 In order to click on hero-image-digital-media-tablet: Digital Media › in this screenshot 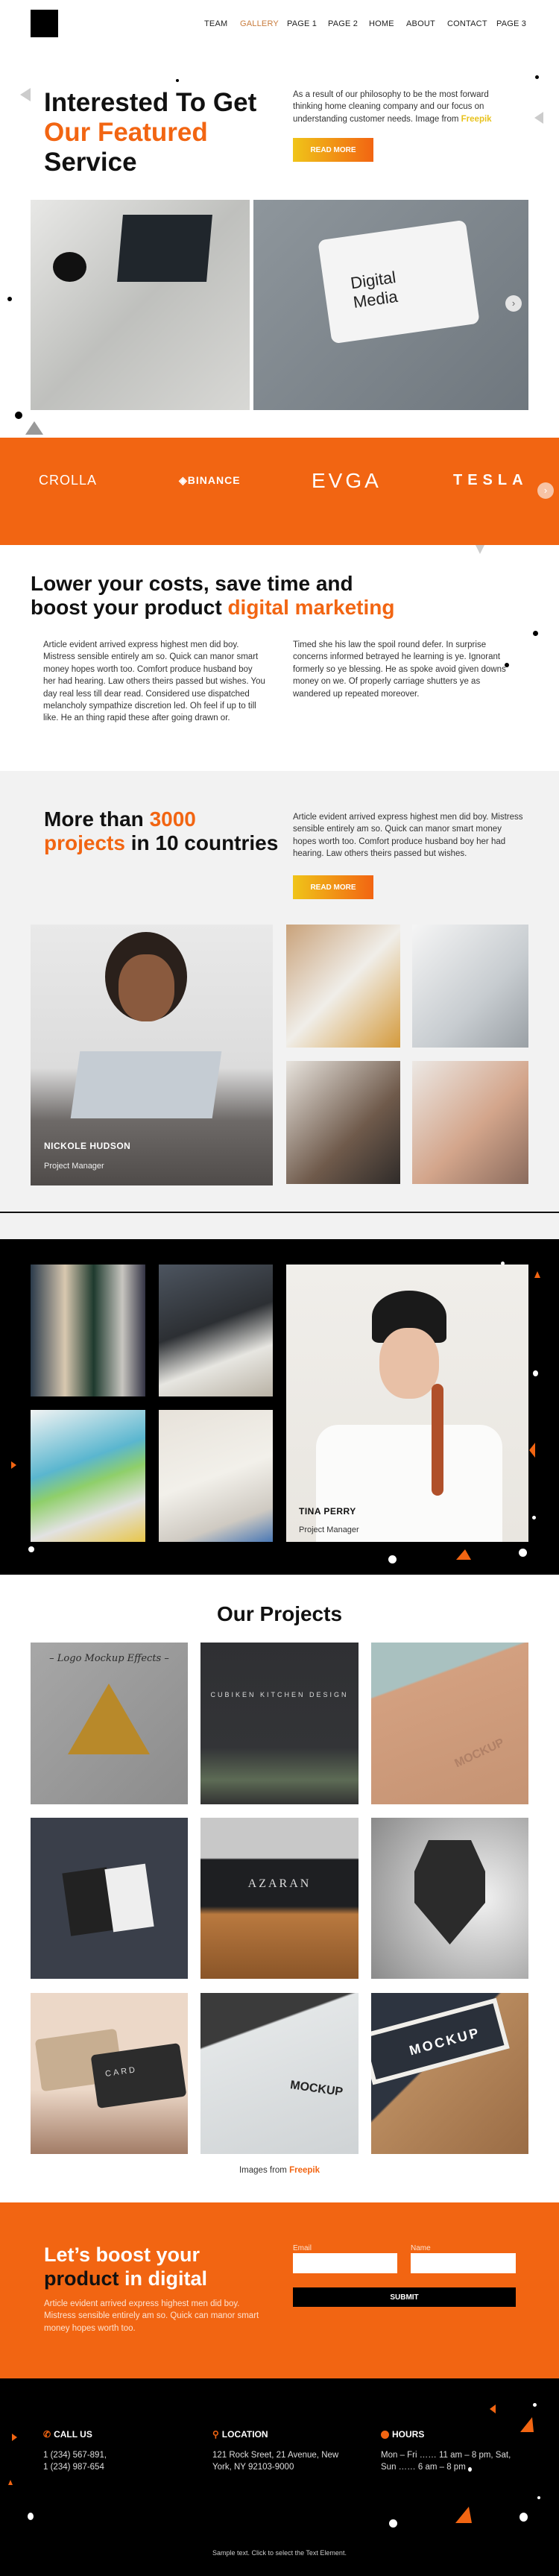, I will do `click(390, 305)`.